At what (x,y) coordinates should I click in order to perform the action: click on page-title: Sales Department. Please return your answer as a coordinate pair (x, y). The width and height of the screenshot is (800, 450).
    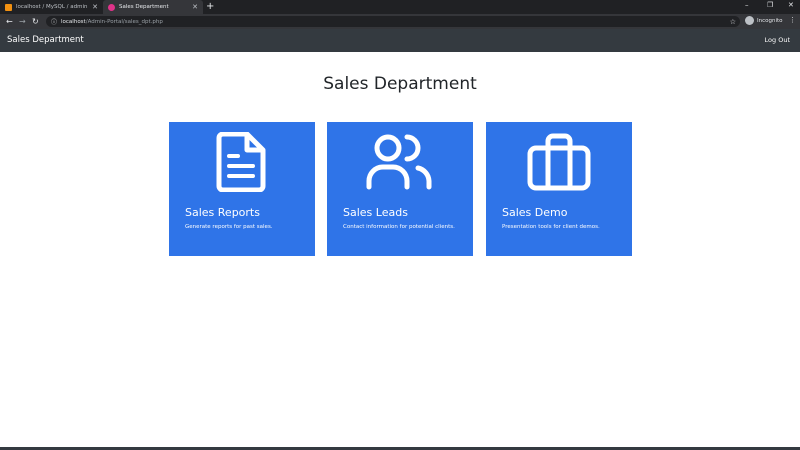
    Looking at the image, I should click on (400, 84).